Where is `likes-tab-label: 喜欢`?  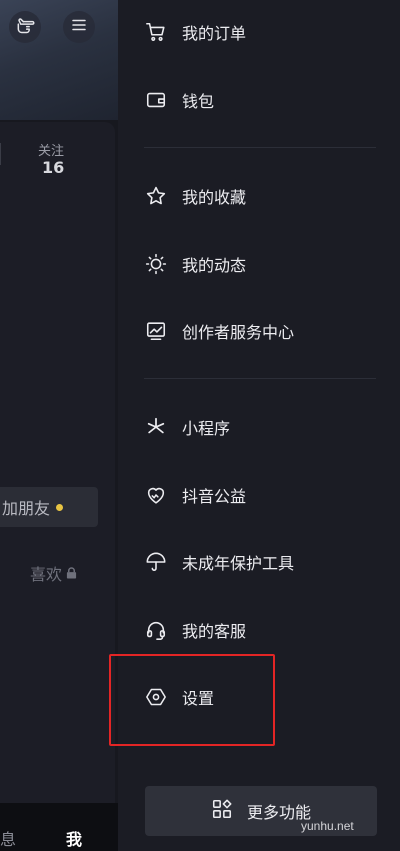 likes-tab-label: 喜欢 is located at coordinates (46, 574).